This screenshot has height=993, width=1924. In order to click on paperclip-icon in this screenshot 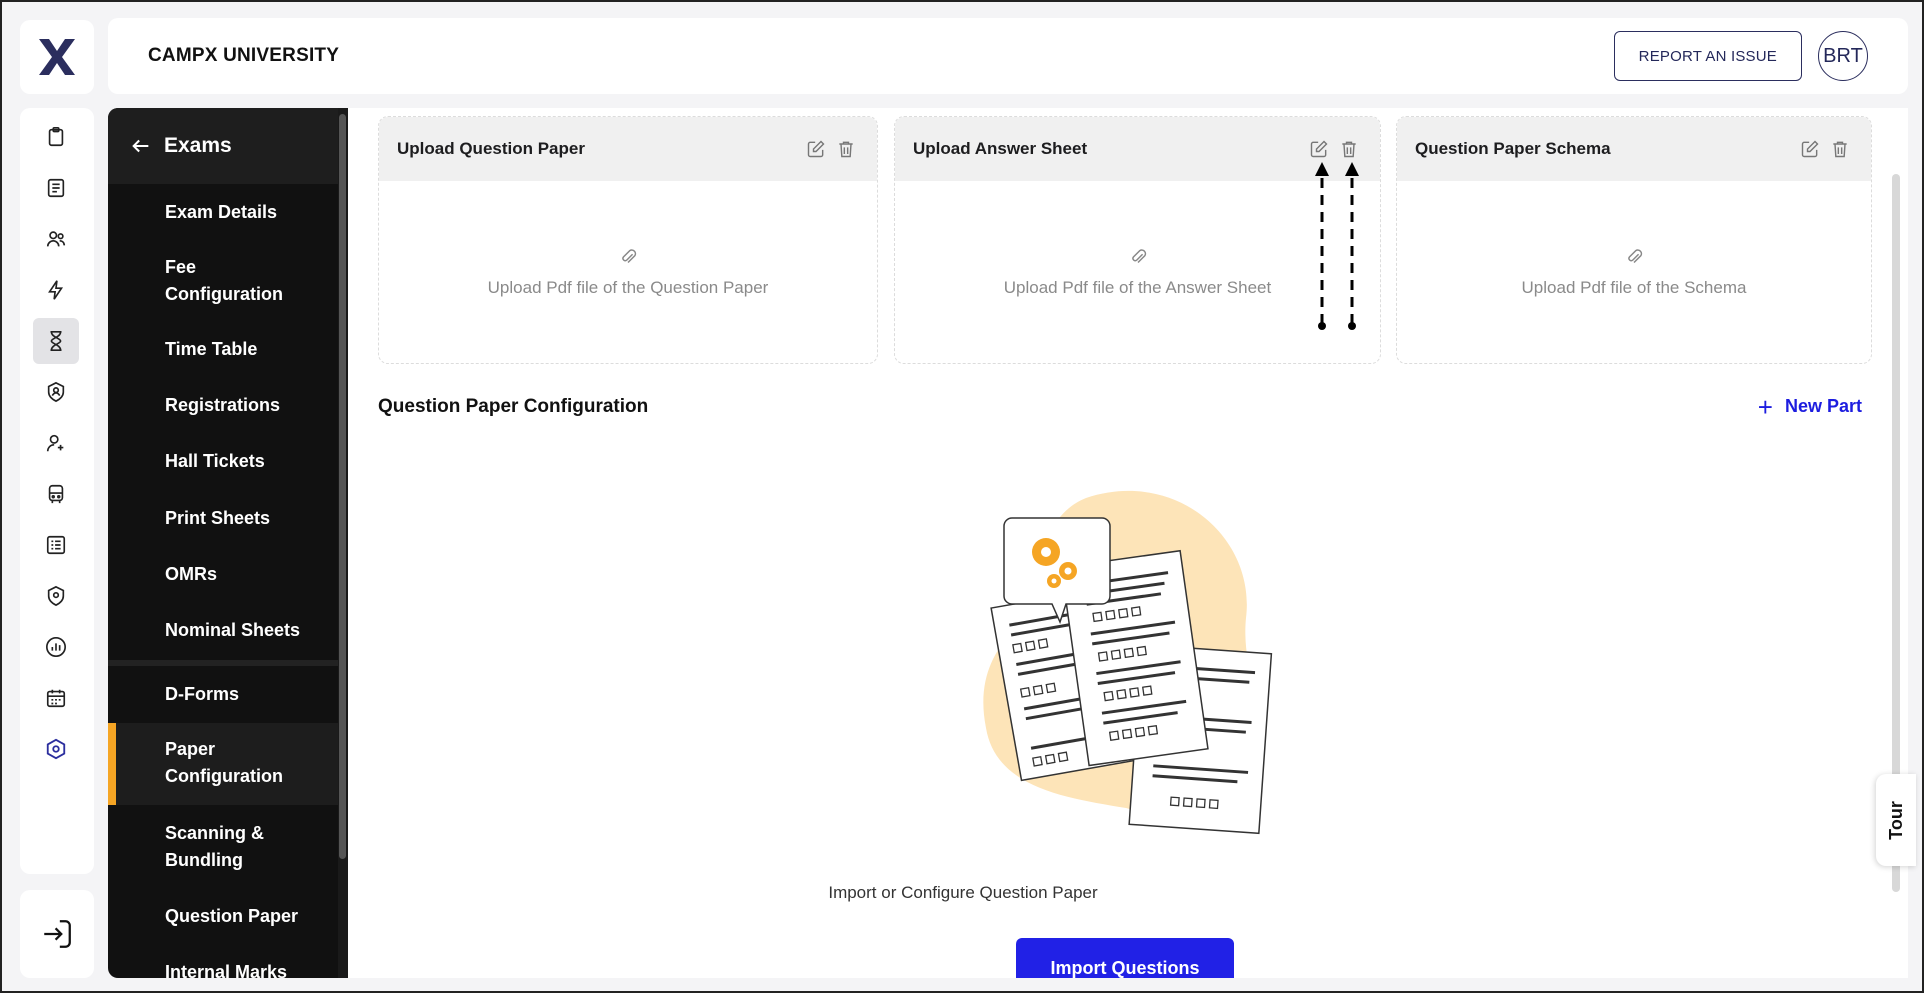, I will do `click(1635, 256)`.